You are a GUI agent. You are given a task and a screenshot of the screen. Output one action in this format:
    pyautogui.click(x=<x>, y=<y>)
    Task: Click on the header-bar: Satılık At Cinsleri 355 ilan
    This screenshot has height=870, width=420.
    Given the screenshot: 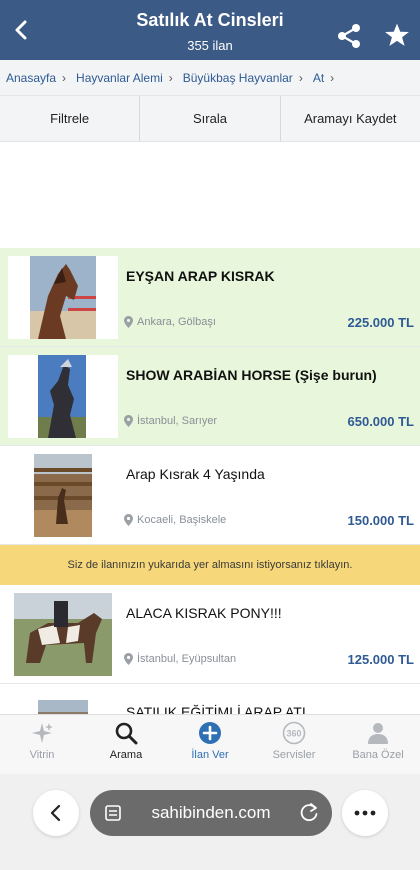 What is the action you would take?
    pyautogui.click(x=210, y=30)
    